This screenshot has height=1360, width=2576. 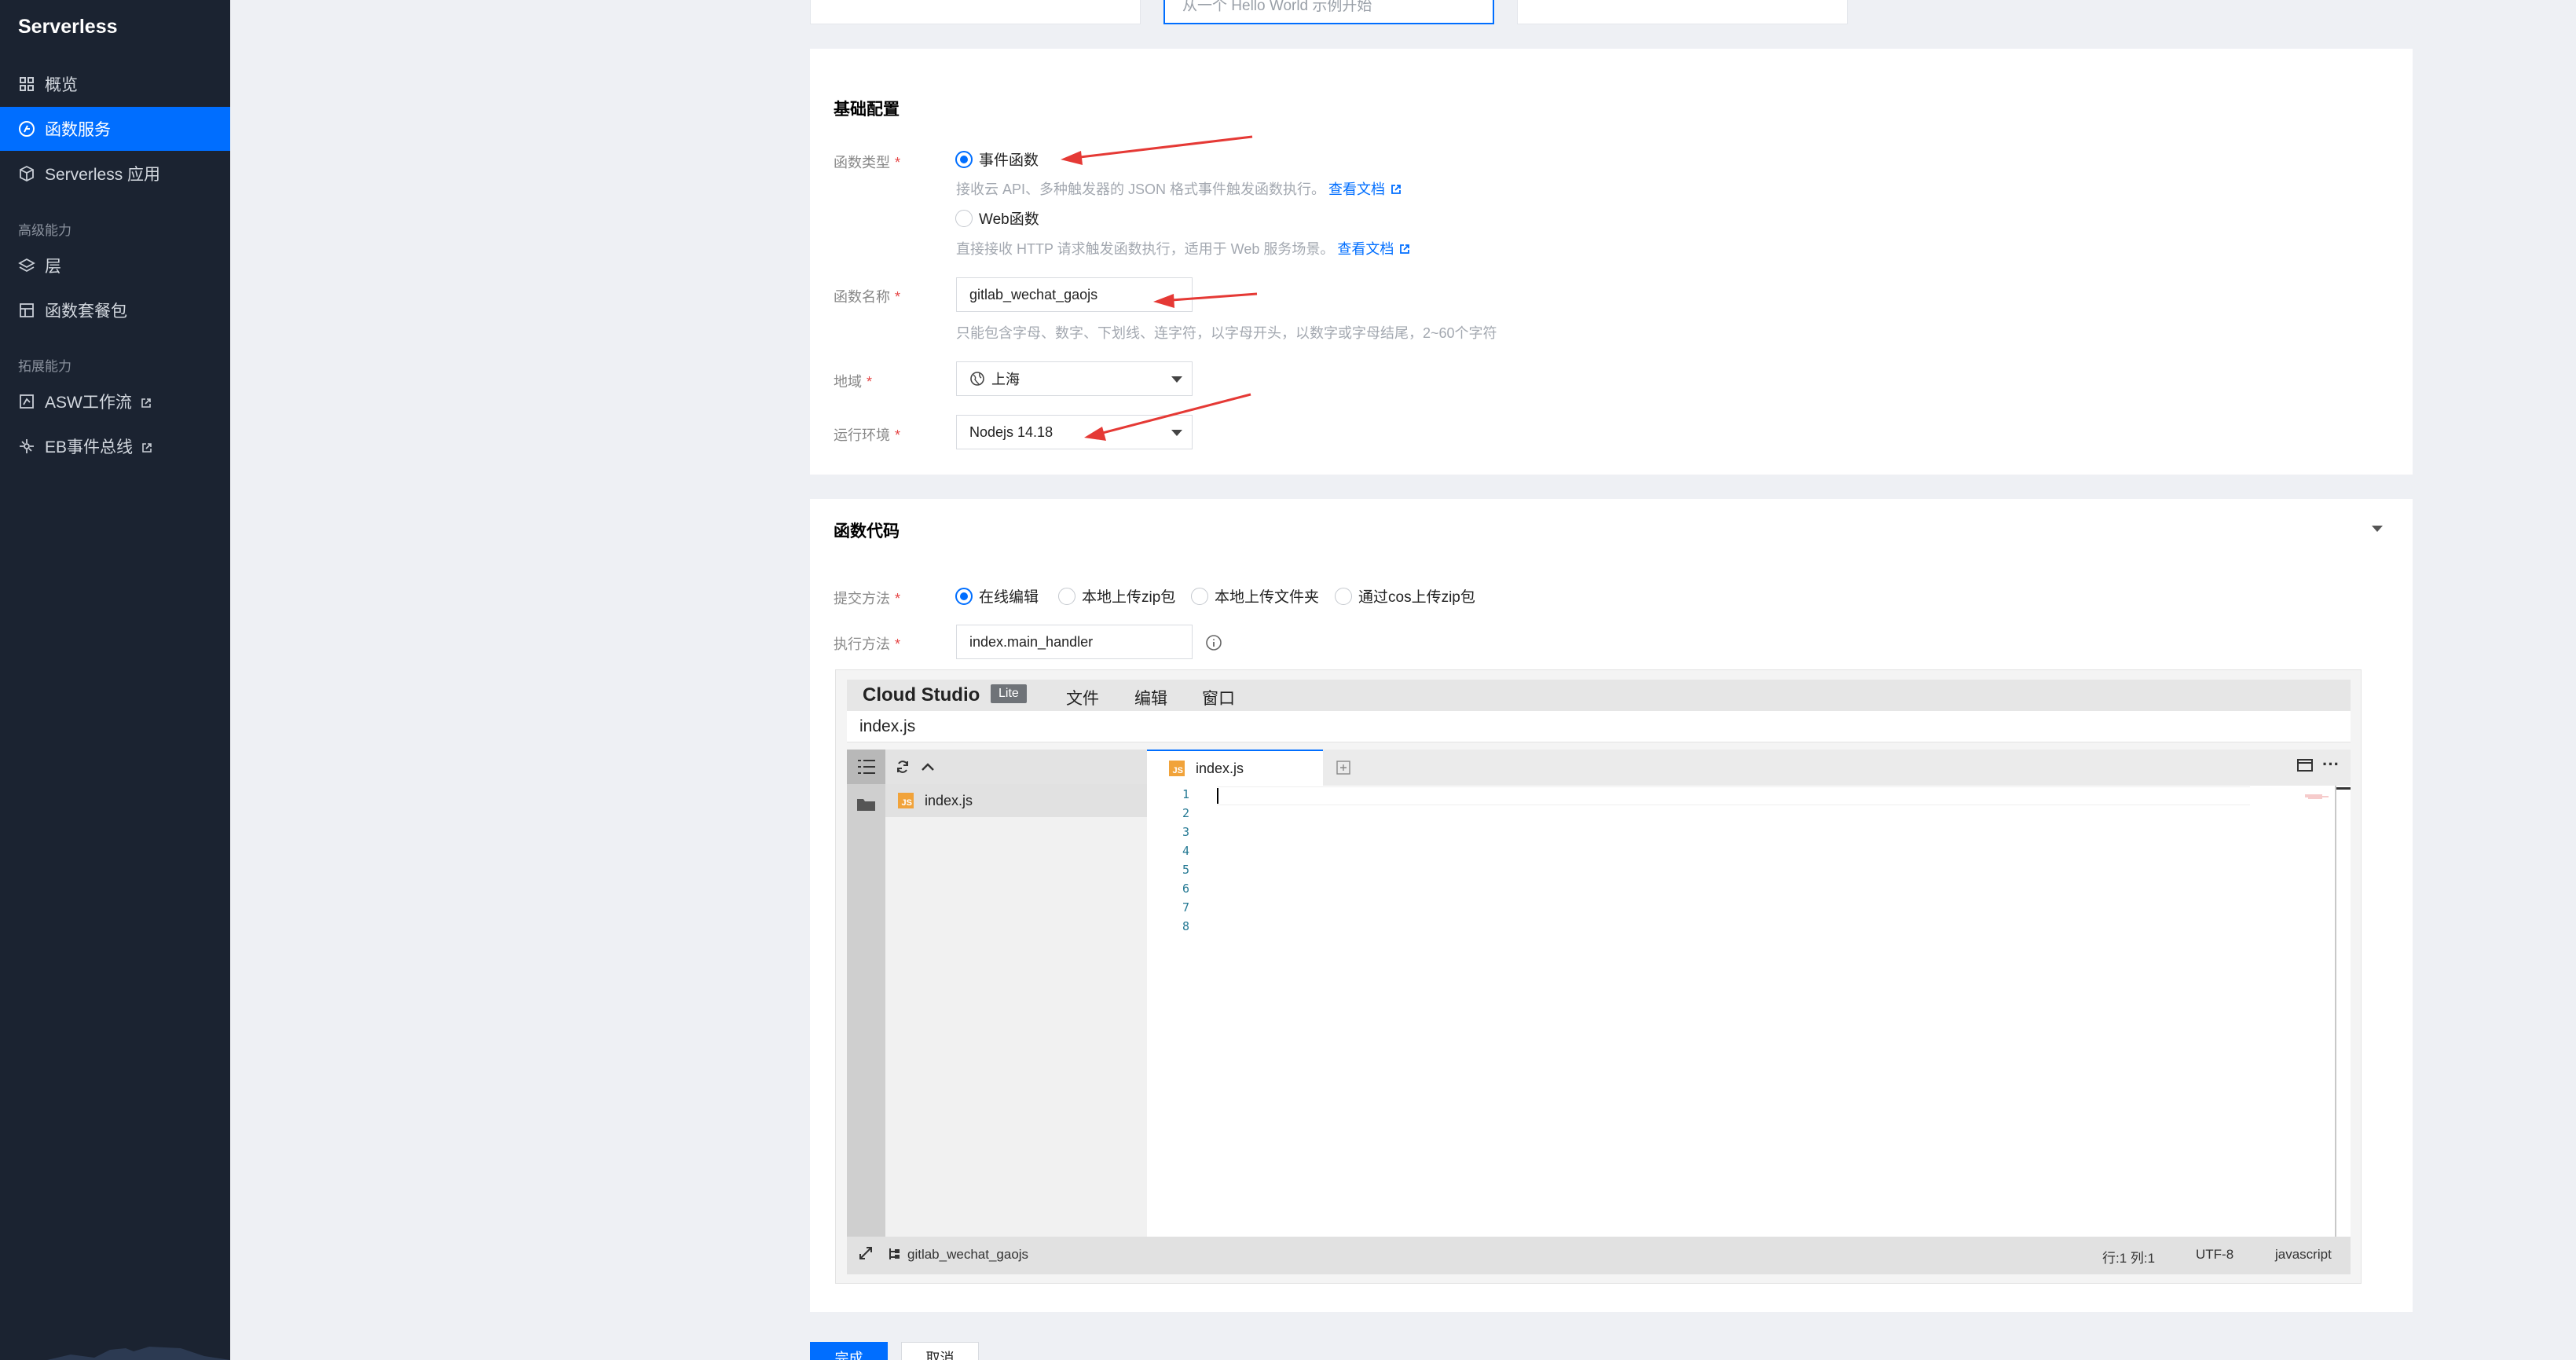 I want to click on event-function-radio: 事件函数, so click(x=997, y=159).